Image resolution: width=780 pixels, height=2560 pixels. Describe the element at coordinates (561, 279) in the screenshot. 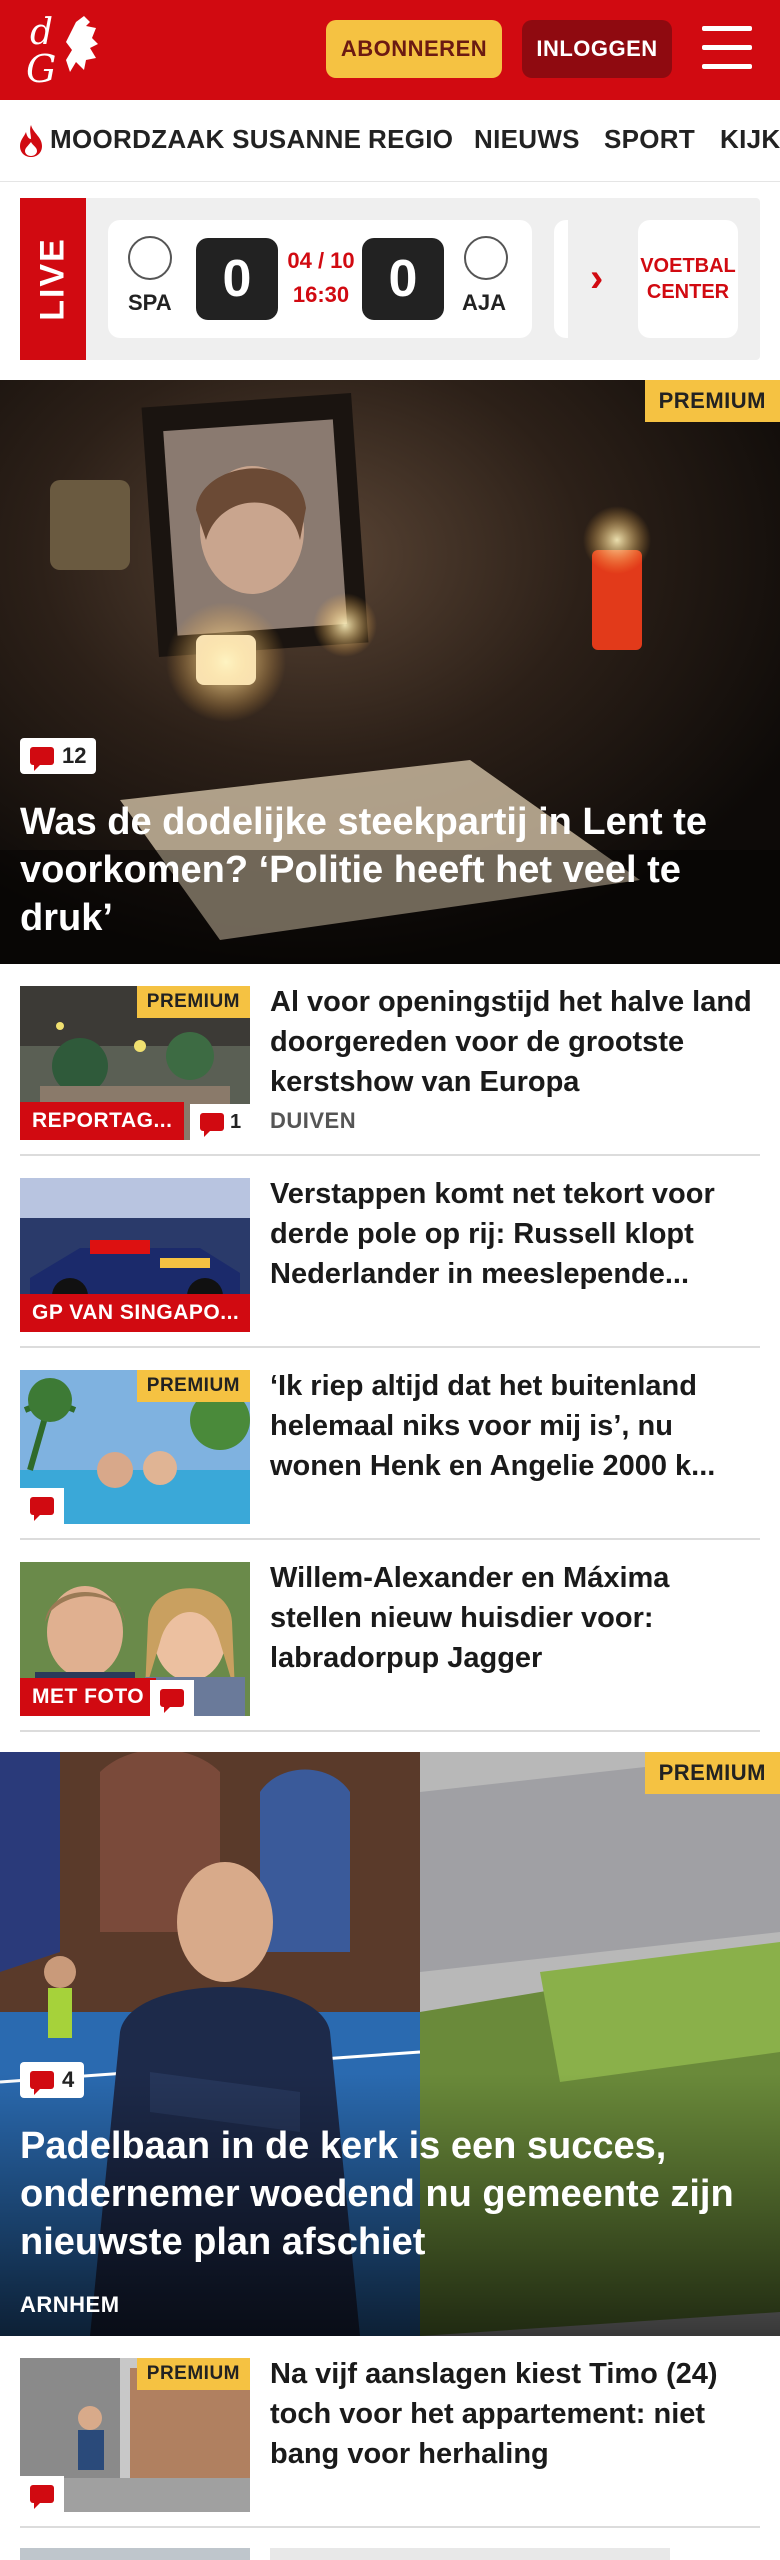

I see `next-match-card` at that location.